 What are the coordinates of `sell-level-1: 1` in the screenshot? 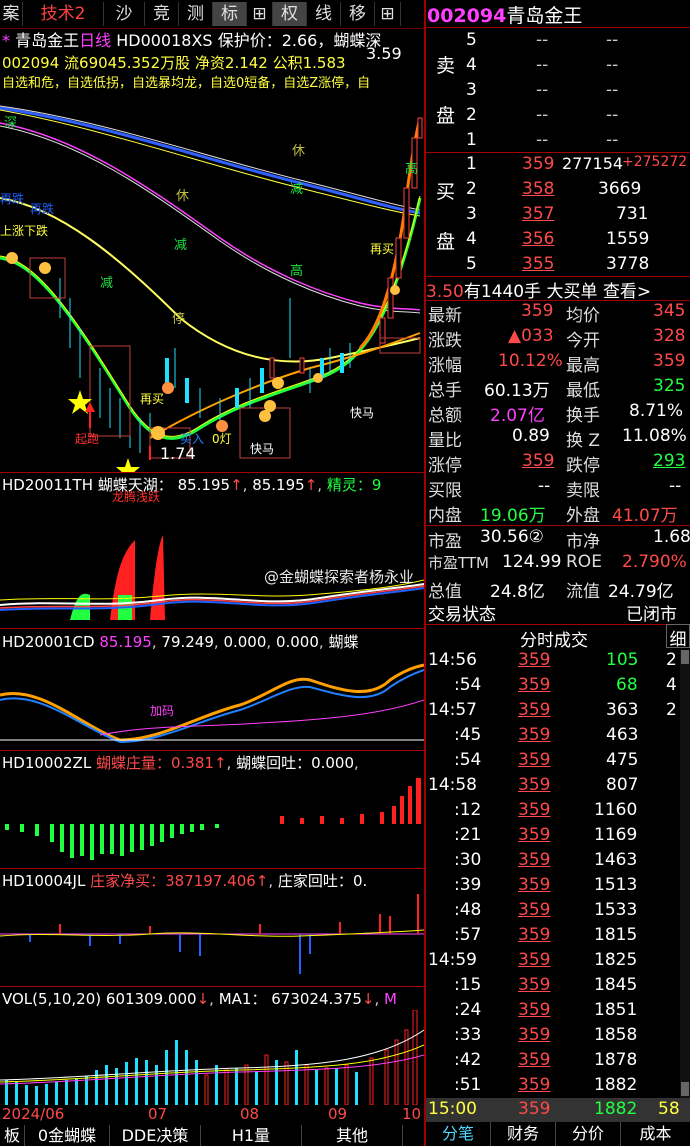 It's located at (471, 140).